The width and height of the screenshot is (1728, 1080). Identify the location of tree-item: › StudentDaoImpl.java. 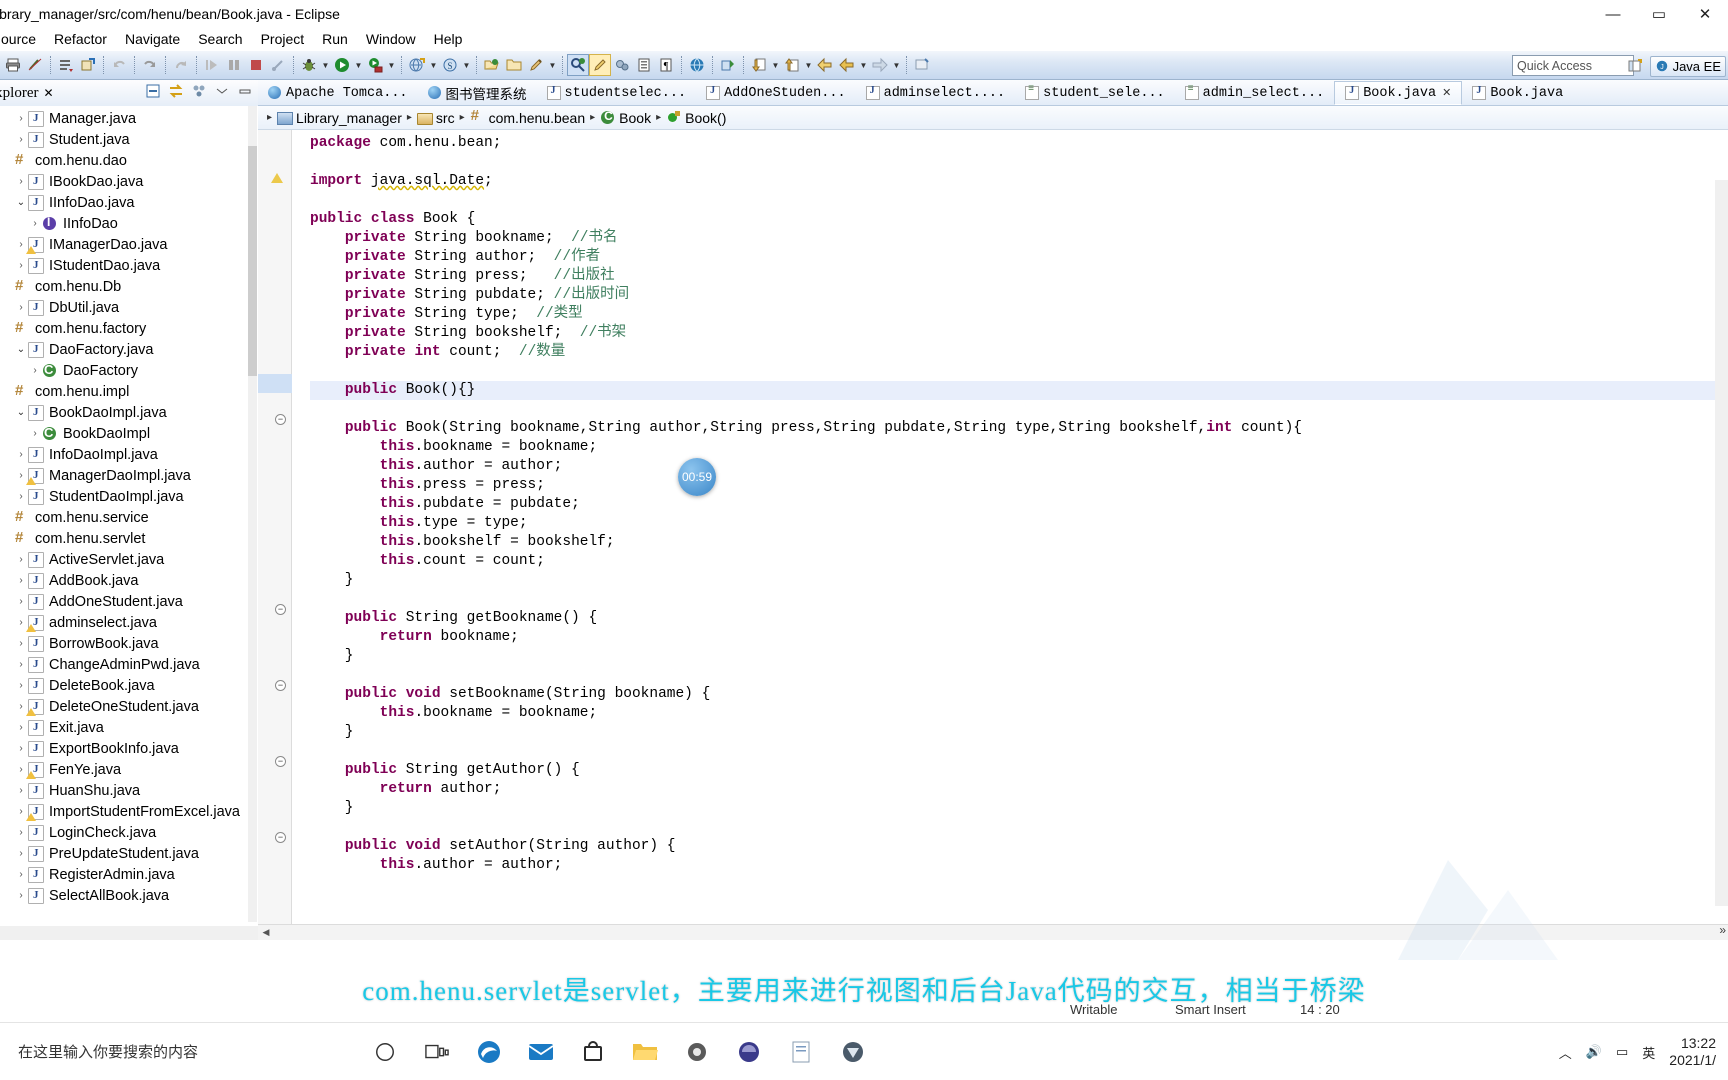
(129, 496).